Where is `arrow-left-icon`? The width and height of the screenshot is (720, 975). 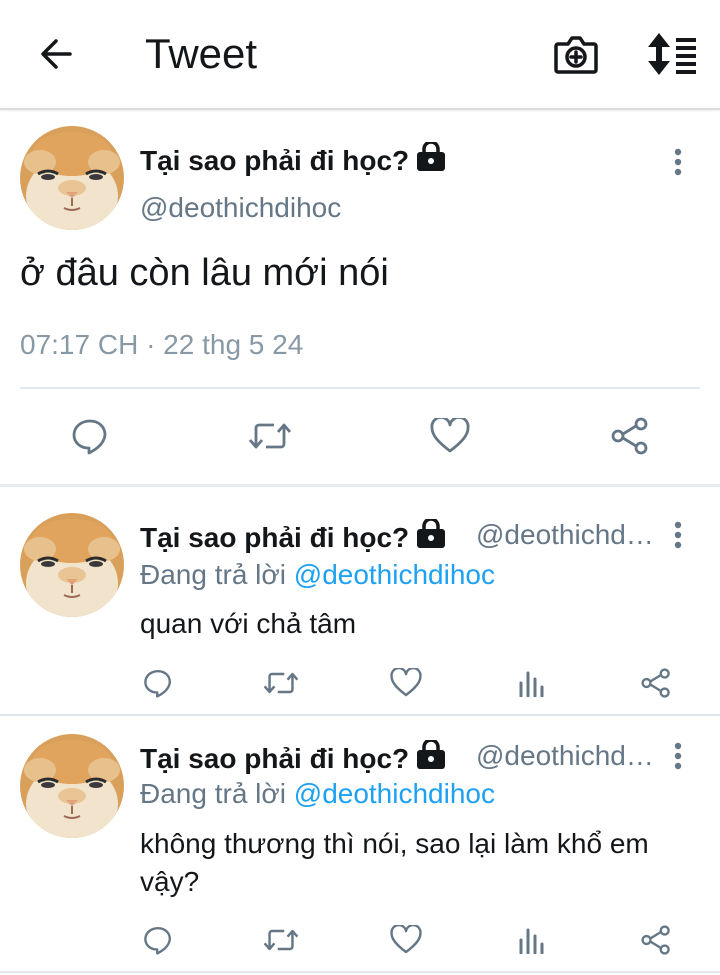
arrow-left-icon is located at coordinates (56, 54).